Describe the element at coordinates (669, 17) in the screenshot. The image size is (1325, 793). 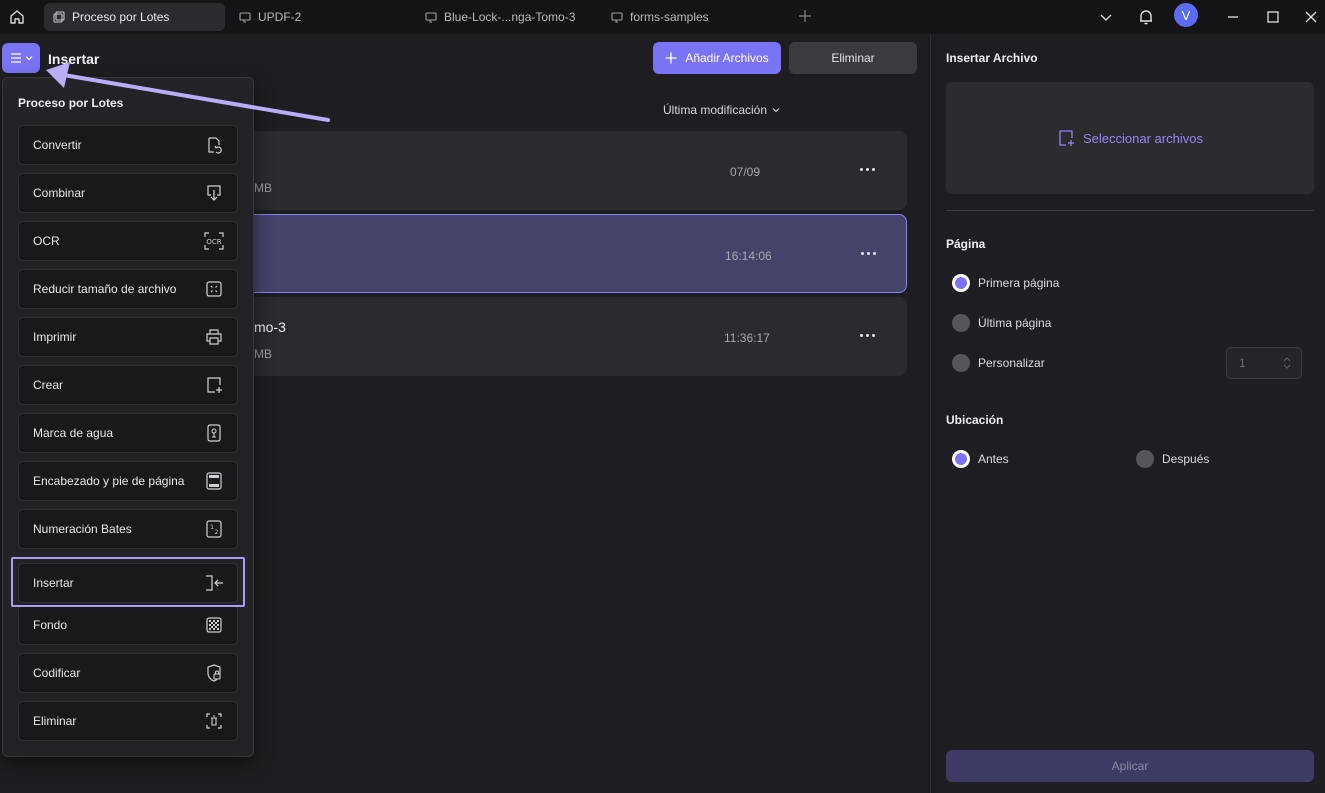
I see `tab-label: forms-samples` at that location.